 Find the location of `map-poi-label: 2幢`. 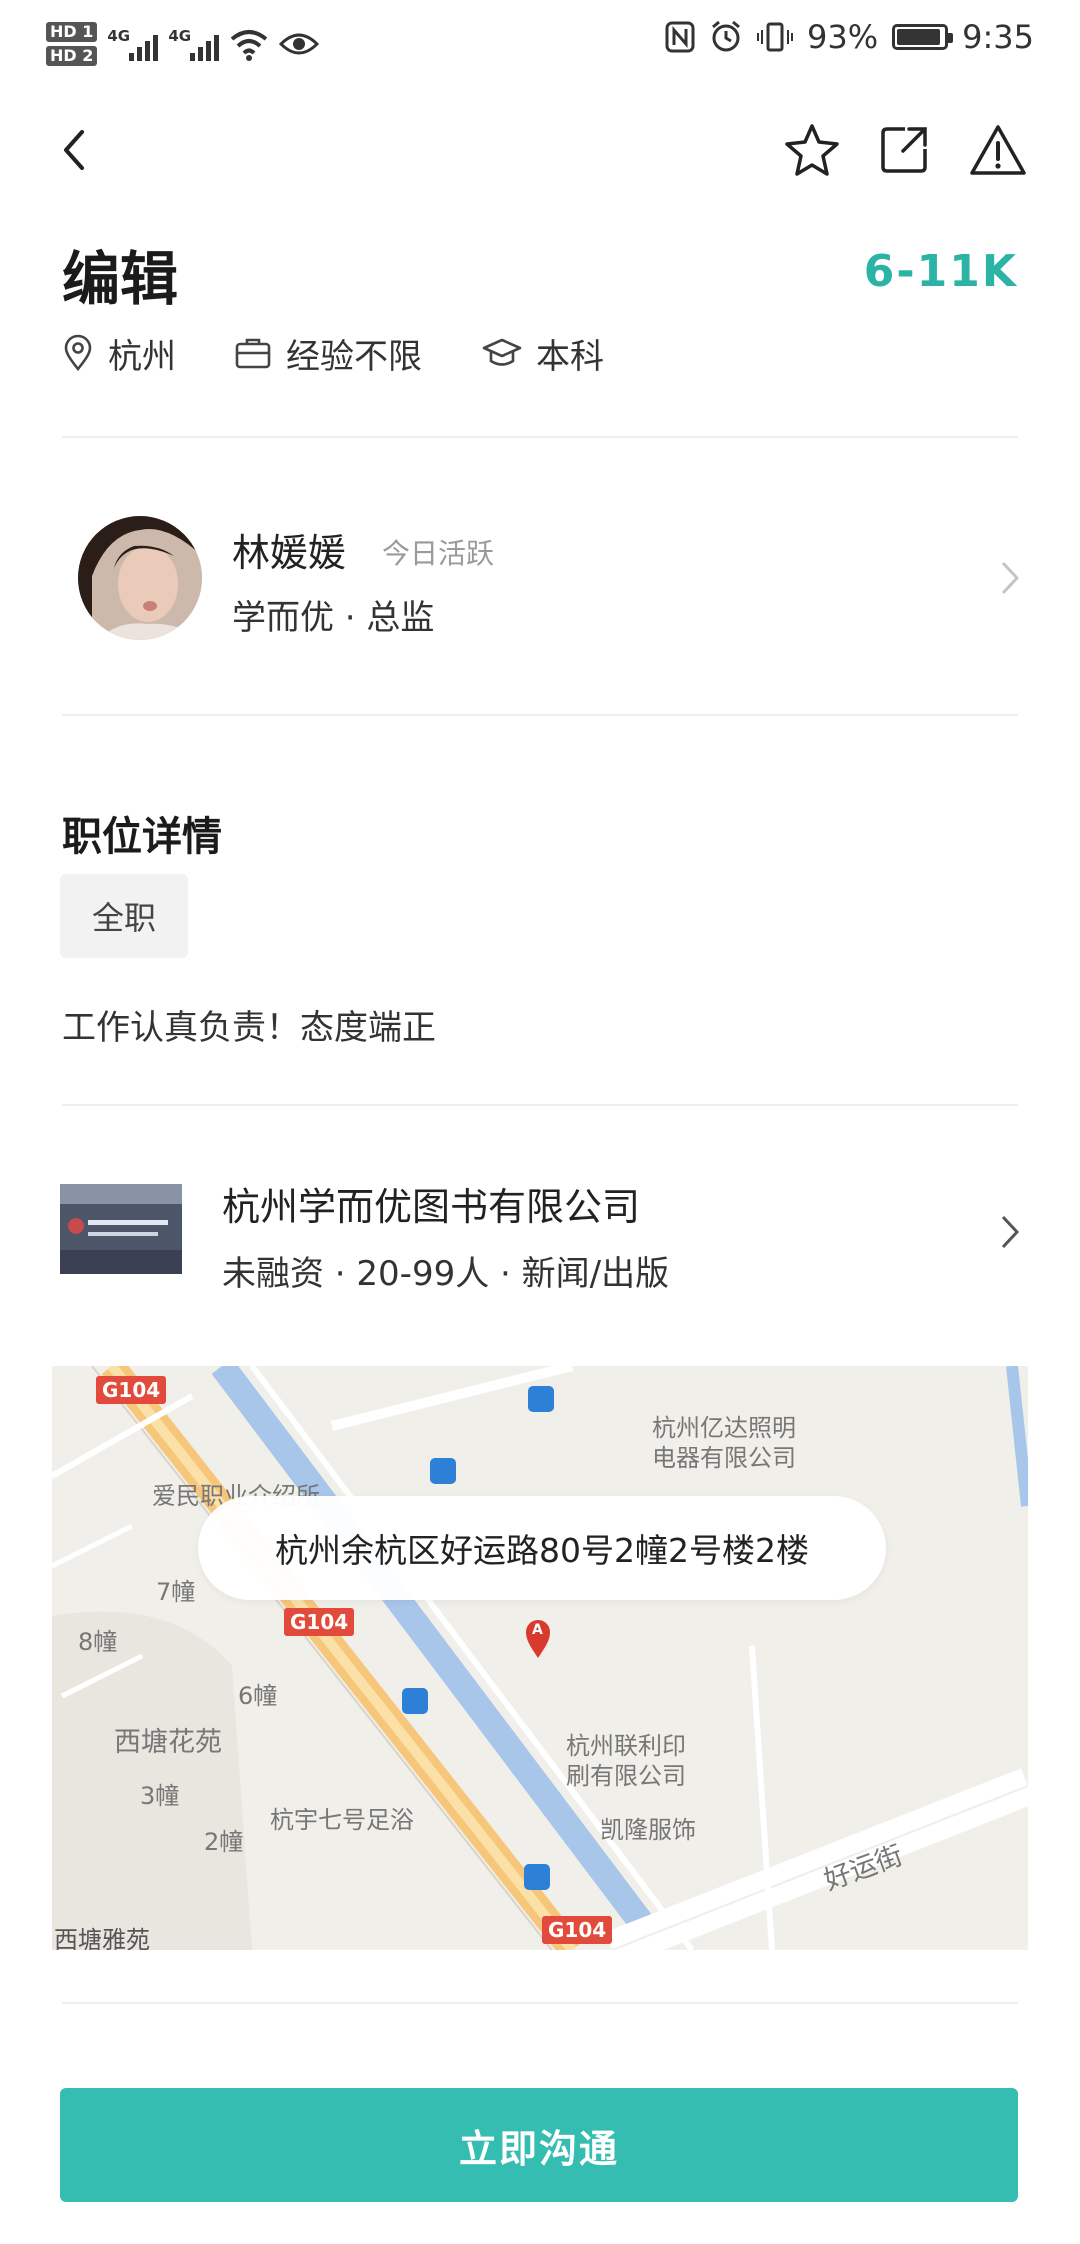

map-poi-label: 2幢 is located at coordinates (224, 1842).